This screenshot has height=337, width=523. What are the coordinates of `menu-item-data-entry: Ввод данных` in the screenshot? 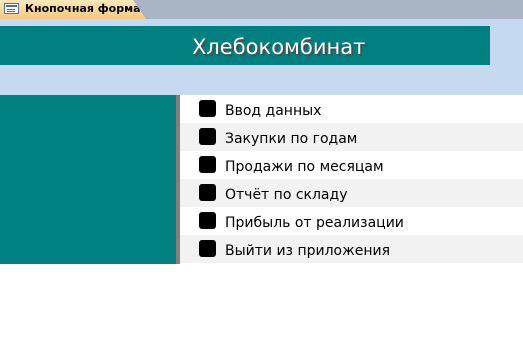 It's located at (351, 109).